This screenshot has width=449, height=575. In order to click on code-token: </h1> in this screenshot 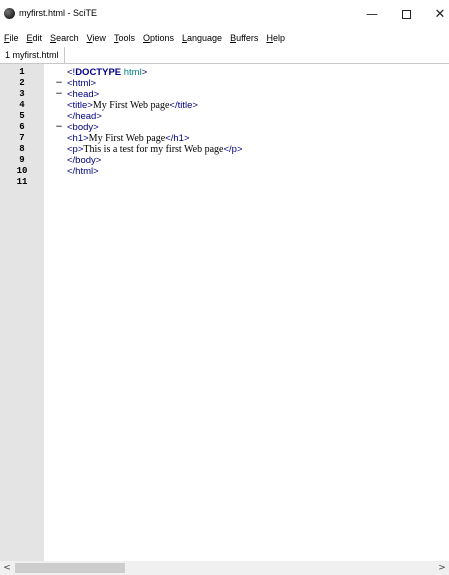, I will do `click(177, 138)`.